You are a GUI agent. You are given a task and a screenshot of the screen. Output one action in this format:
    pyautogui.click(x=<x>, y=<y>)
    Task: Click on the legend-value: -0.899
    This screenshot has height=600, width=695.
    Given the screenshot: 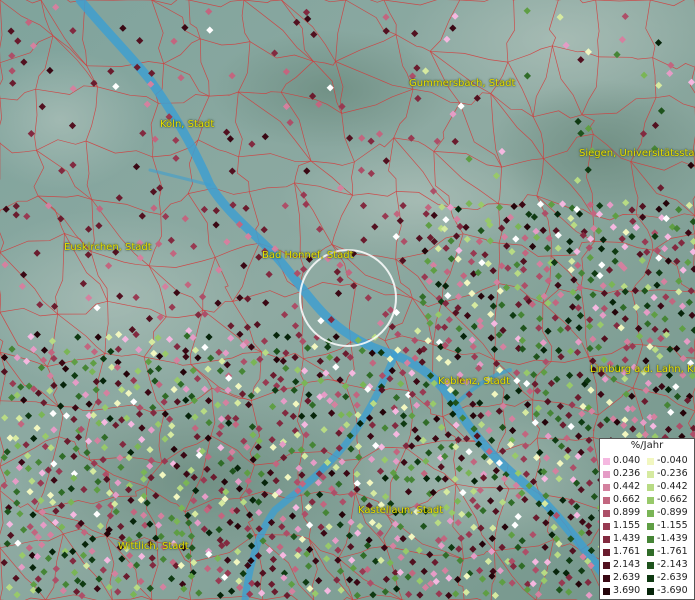 What is the action you would take?
    pyautogui.click(x=672, y=512)
    